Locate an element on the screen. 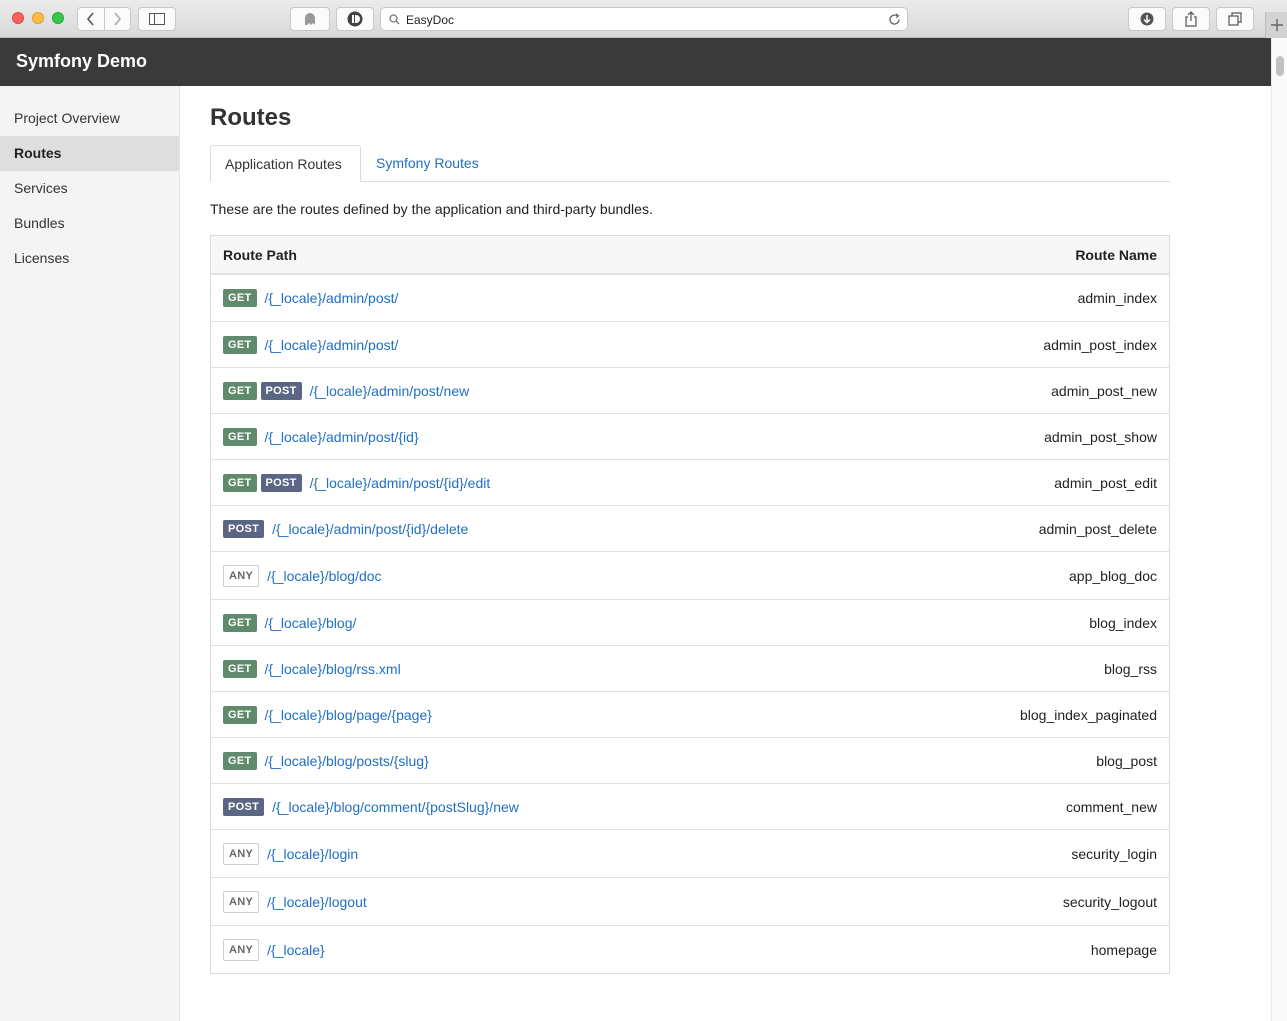 Image resolution: width=1287 pixels, height=1021 pixels. route-path-cell: GET POST /{_locale}/admin/post/{id}/edit is located at coordinates (356, 482).